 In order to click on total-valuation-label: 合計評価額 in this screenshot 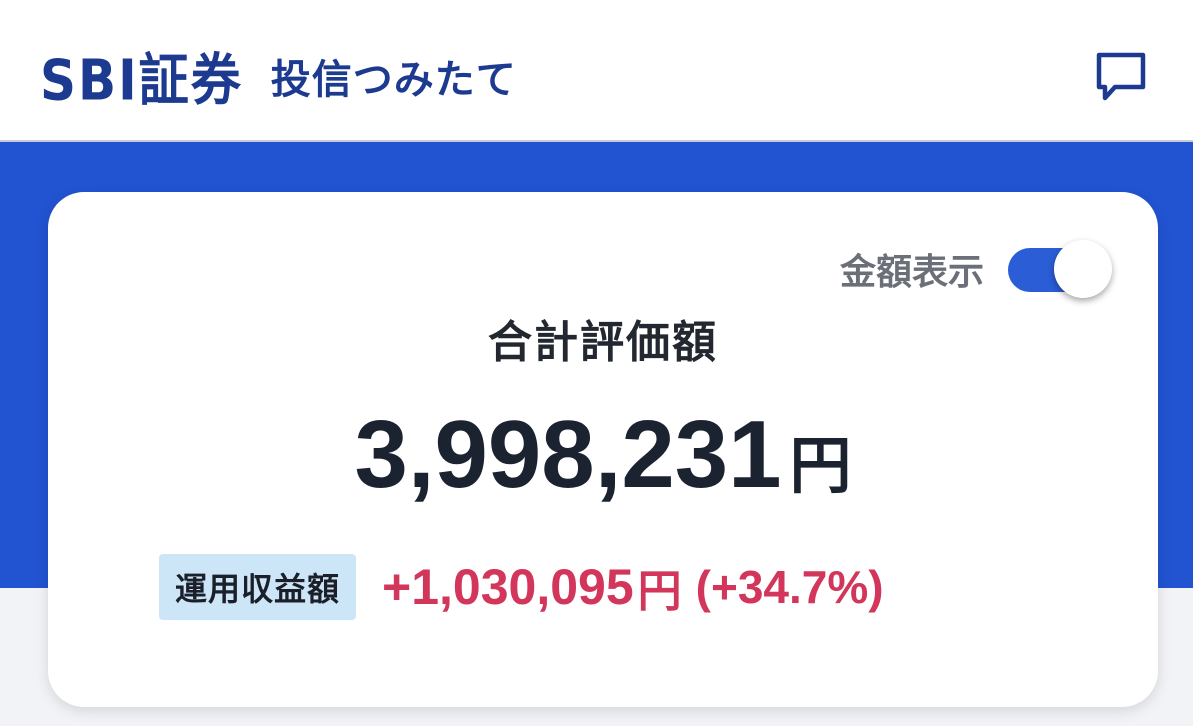, I will do `click(603, 342)`.